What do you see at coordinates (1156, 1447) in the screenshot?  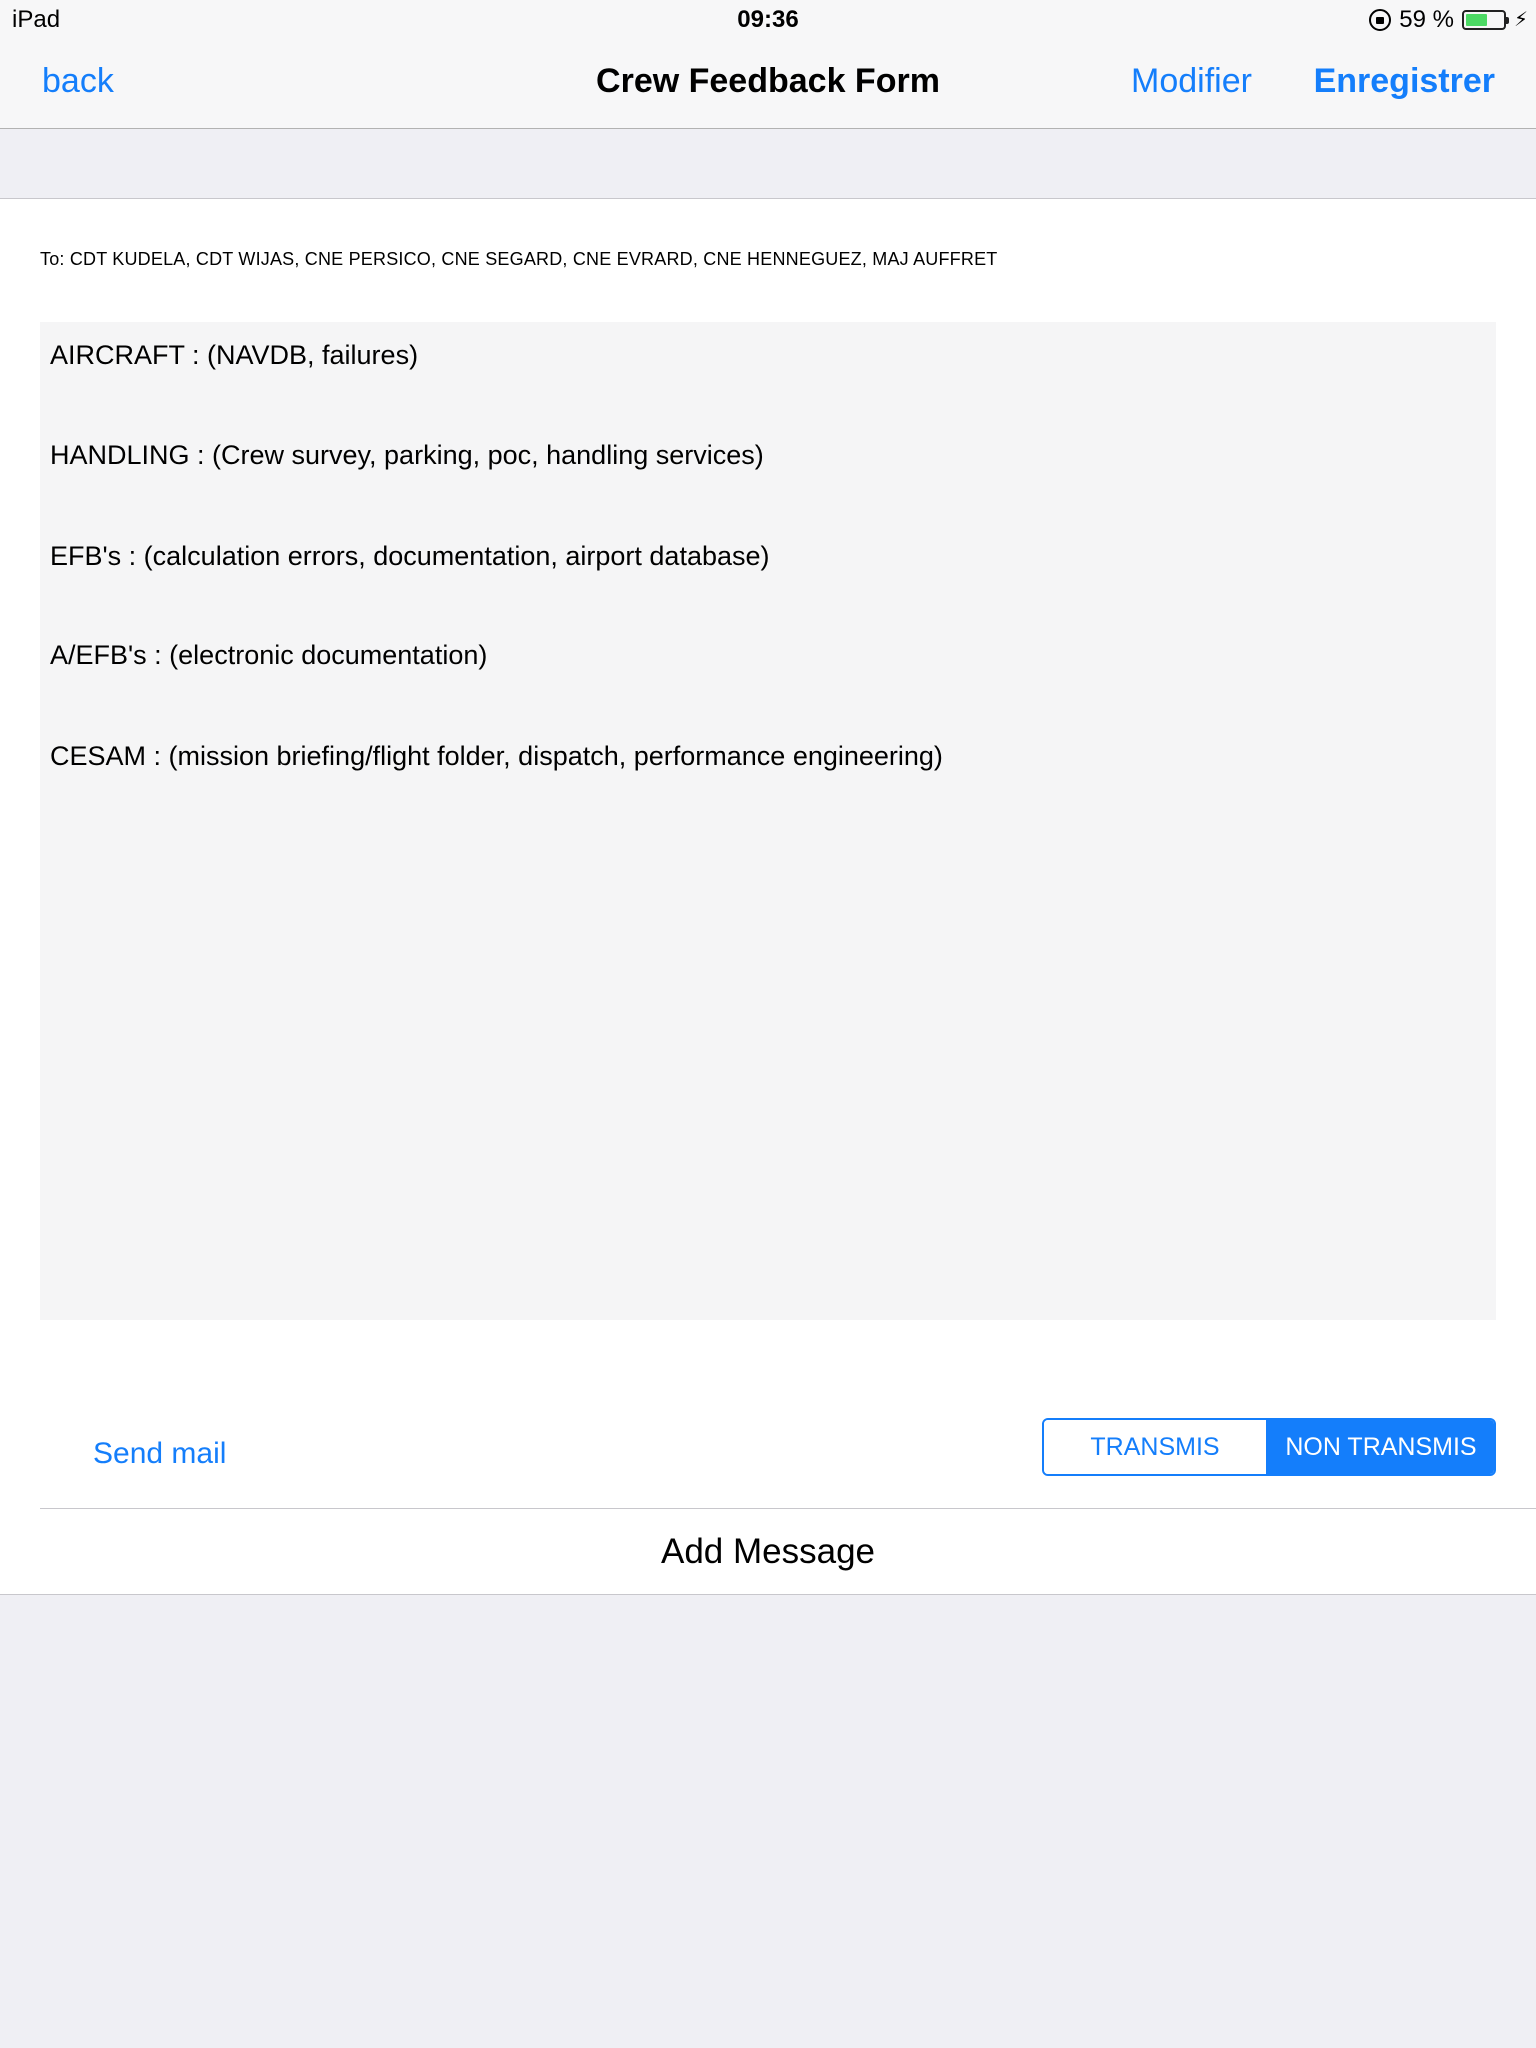 I see `segment-transmis: TRANSMIS` at bounding box center [1156, 1447].